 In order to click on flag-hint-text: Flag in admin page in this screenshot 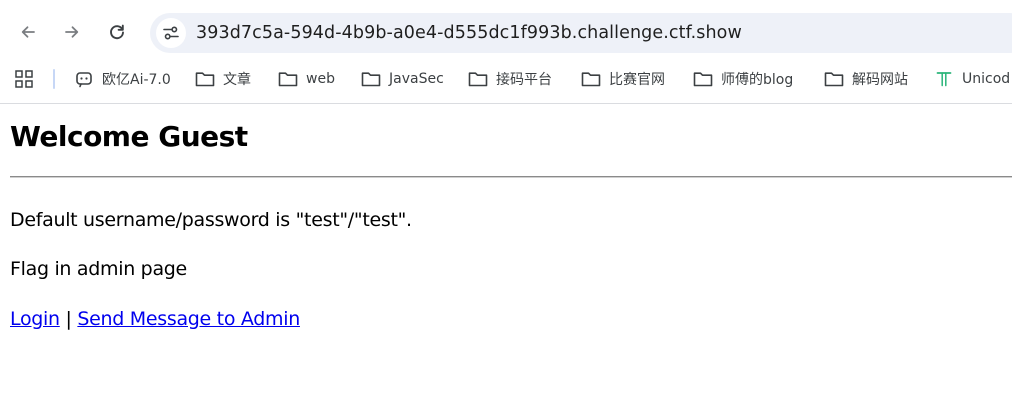, I will do `click(98, 269)`.